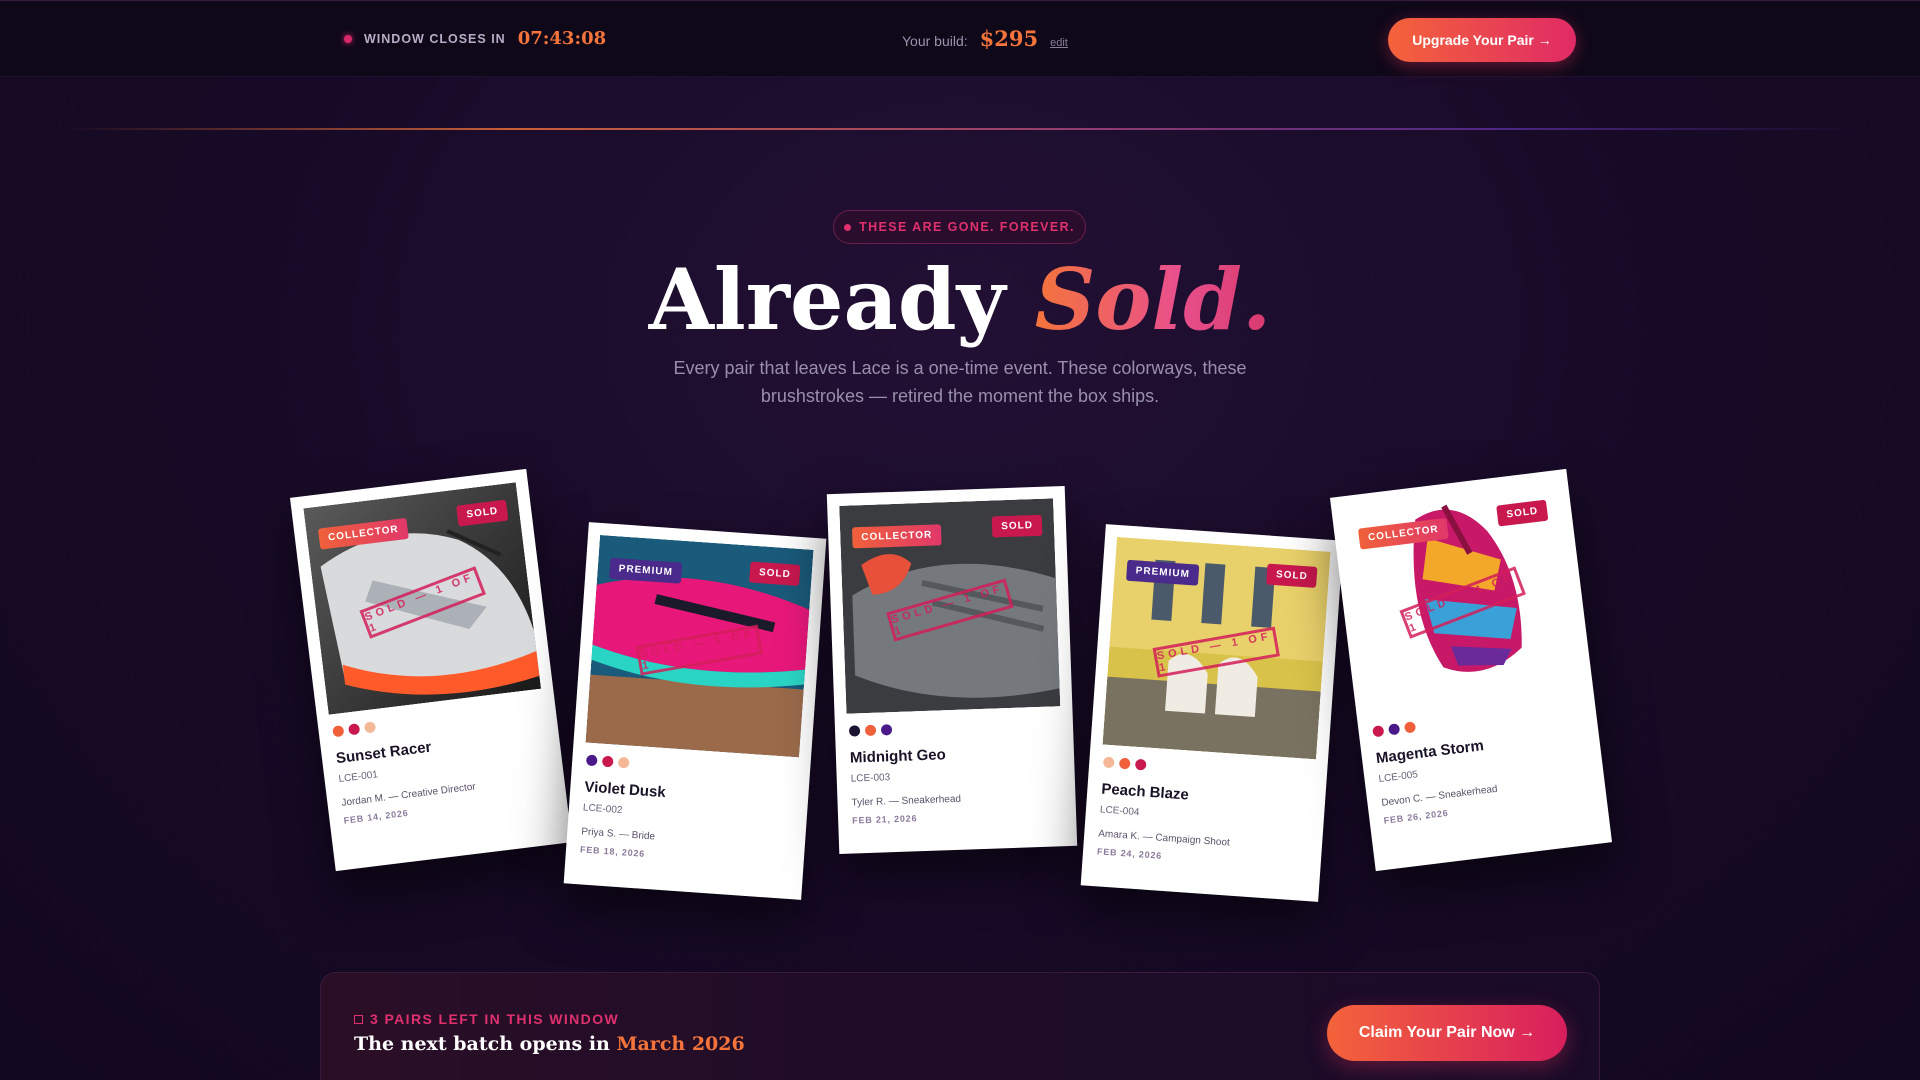 The width and height of the screenshot is (1920, 1080). What do you see at coordinates (618, 834) in the screenshot?
I see `owner: Priya S. — Bride` at bounding box center [618, 834].